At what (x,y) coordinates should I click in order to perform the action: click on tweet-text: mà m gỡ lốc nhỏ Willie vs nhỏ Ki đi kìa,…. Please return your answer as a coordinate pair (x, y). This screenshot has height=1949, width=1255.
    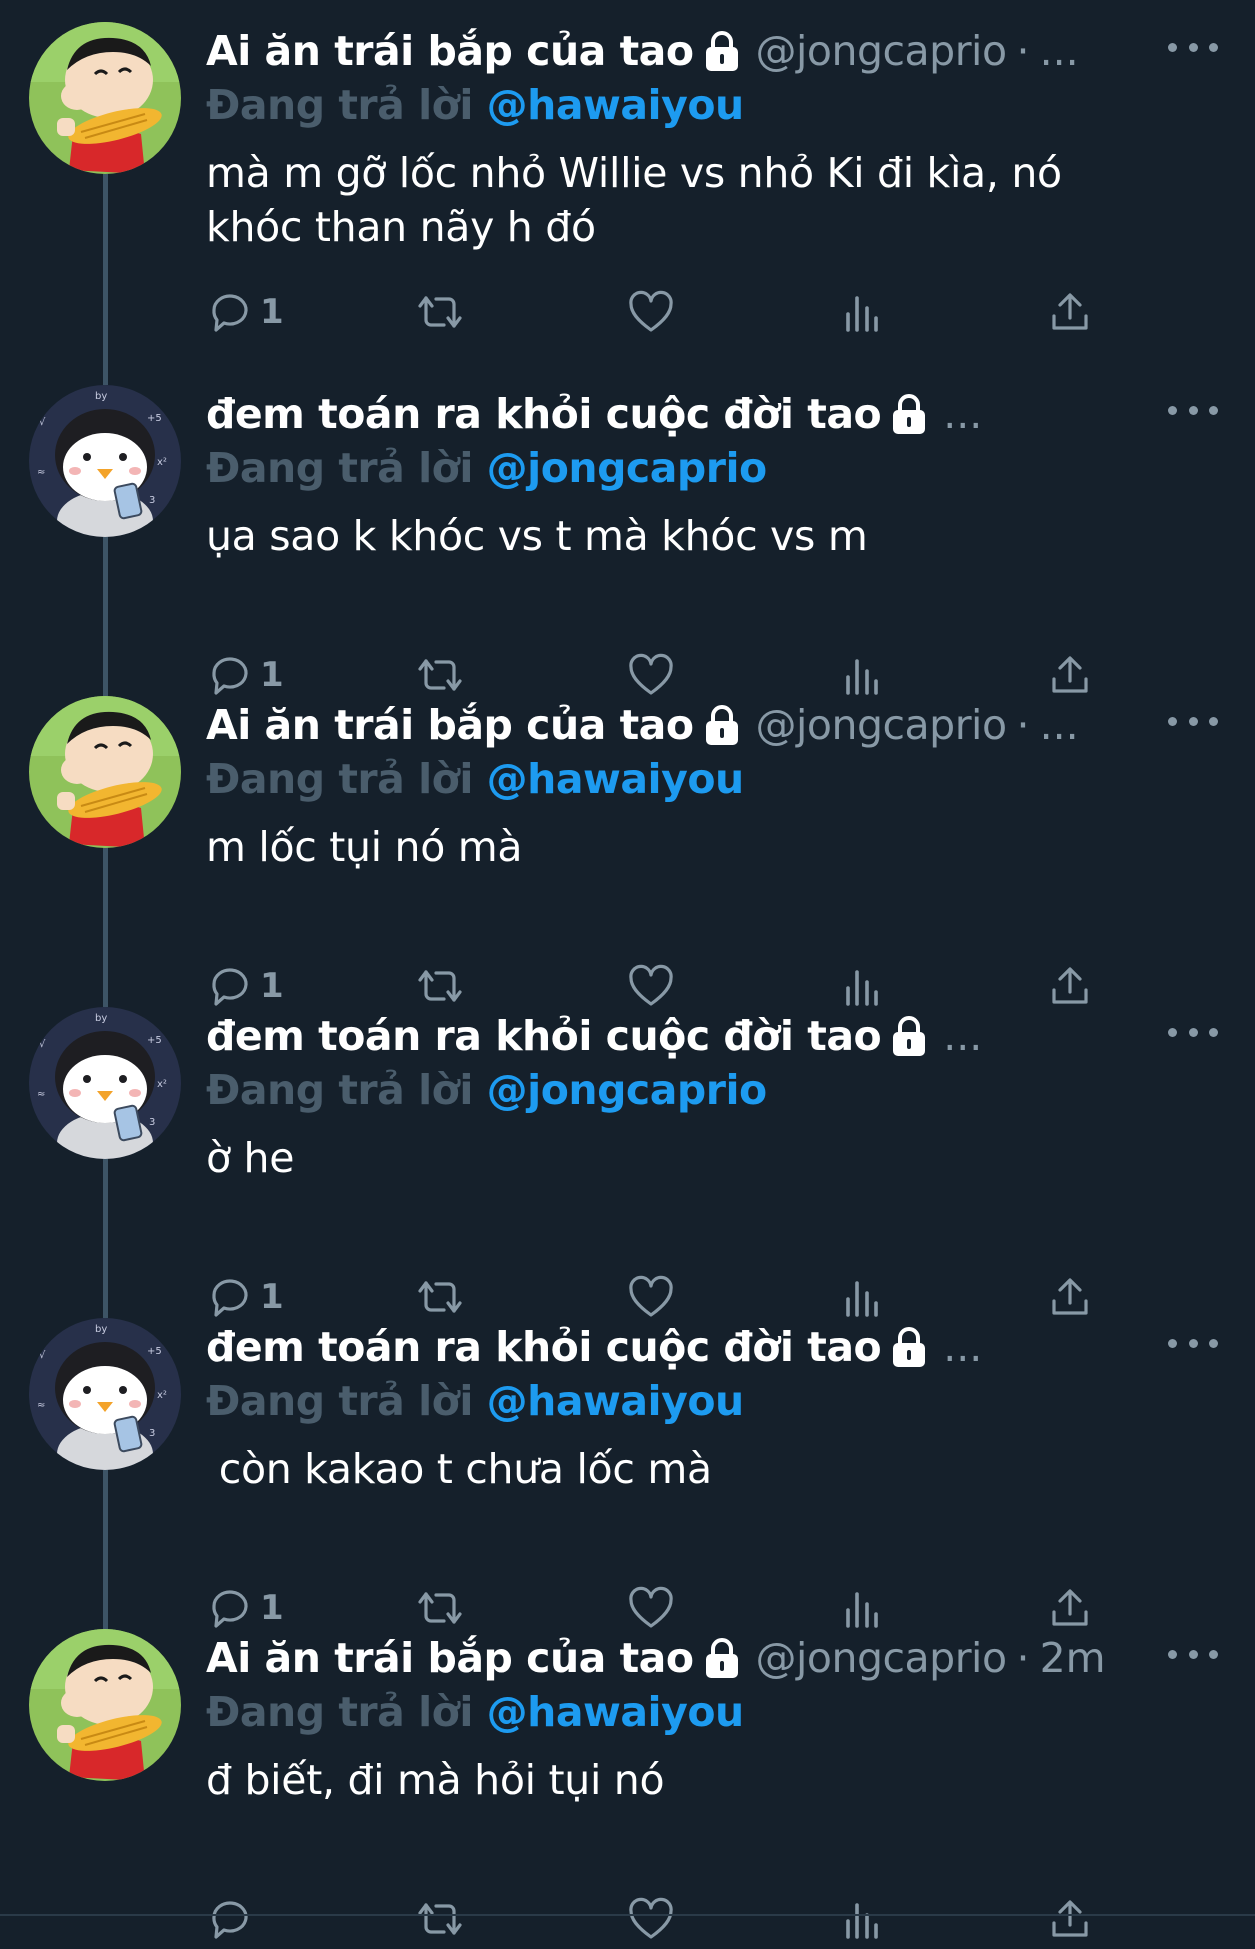
    Looking at the image, I should click on (686, 200).